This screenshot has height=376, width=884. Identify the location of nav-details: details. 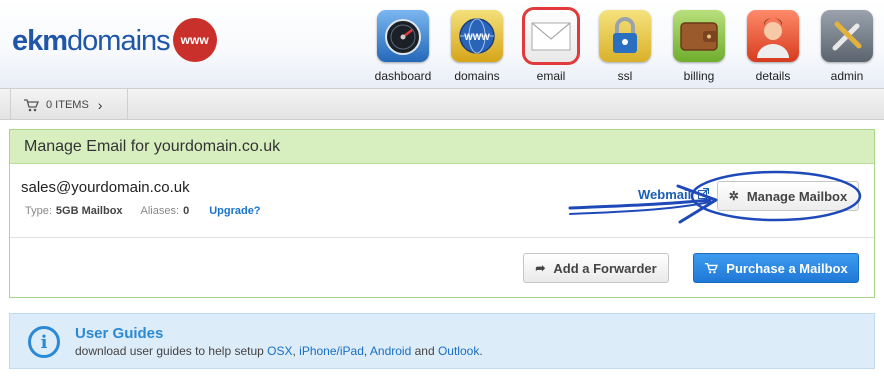
(773, 46).